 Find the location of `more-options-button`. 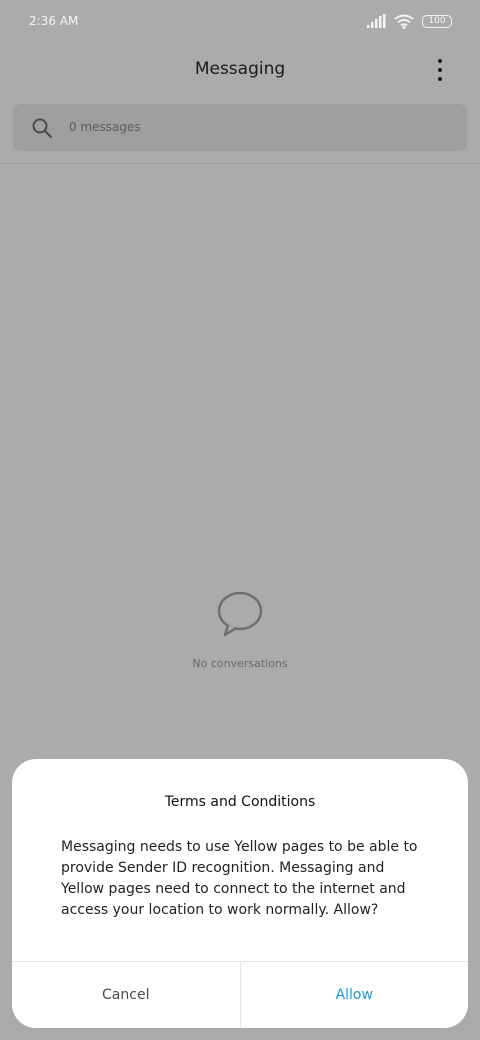

more-options-button is located at coordinates (440, 70).